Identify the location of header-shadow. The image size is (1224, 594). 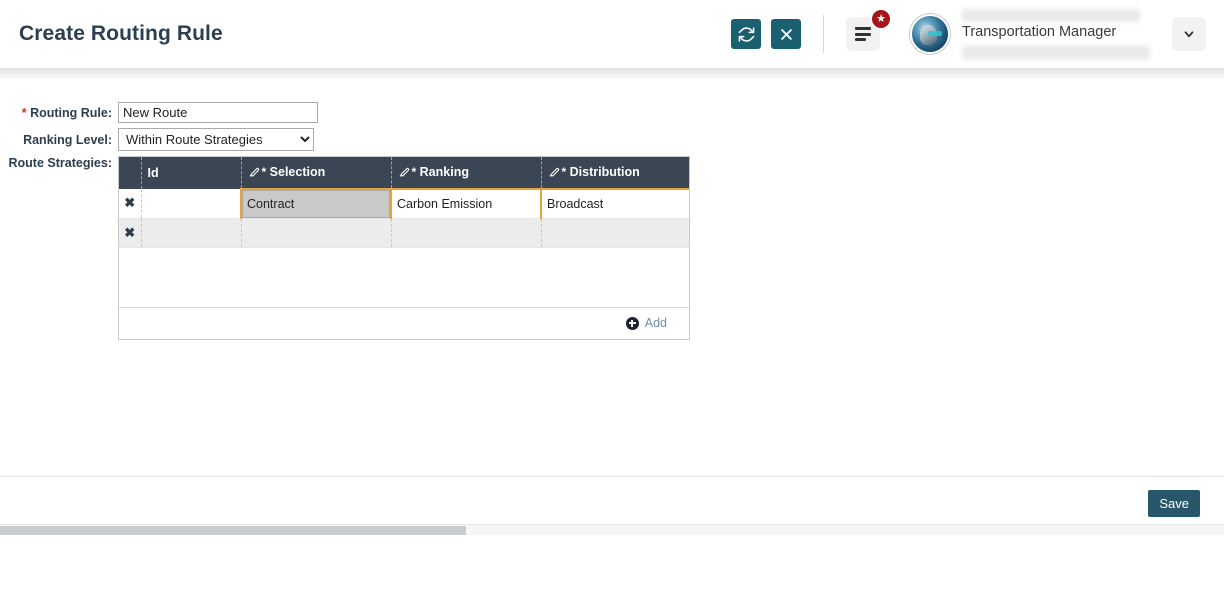
(612, 74).